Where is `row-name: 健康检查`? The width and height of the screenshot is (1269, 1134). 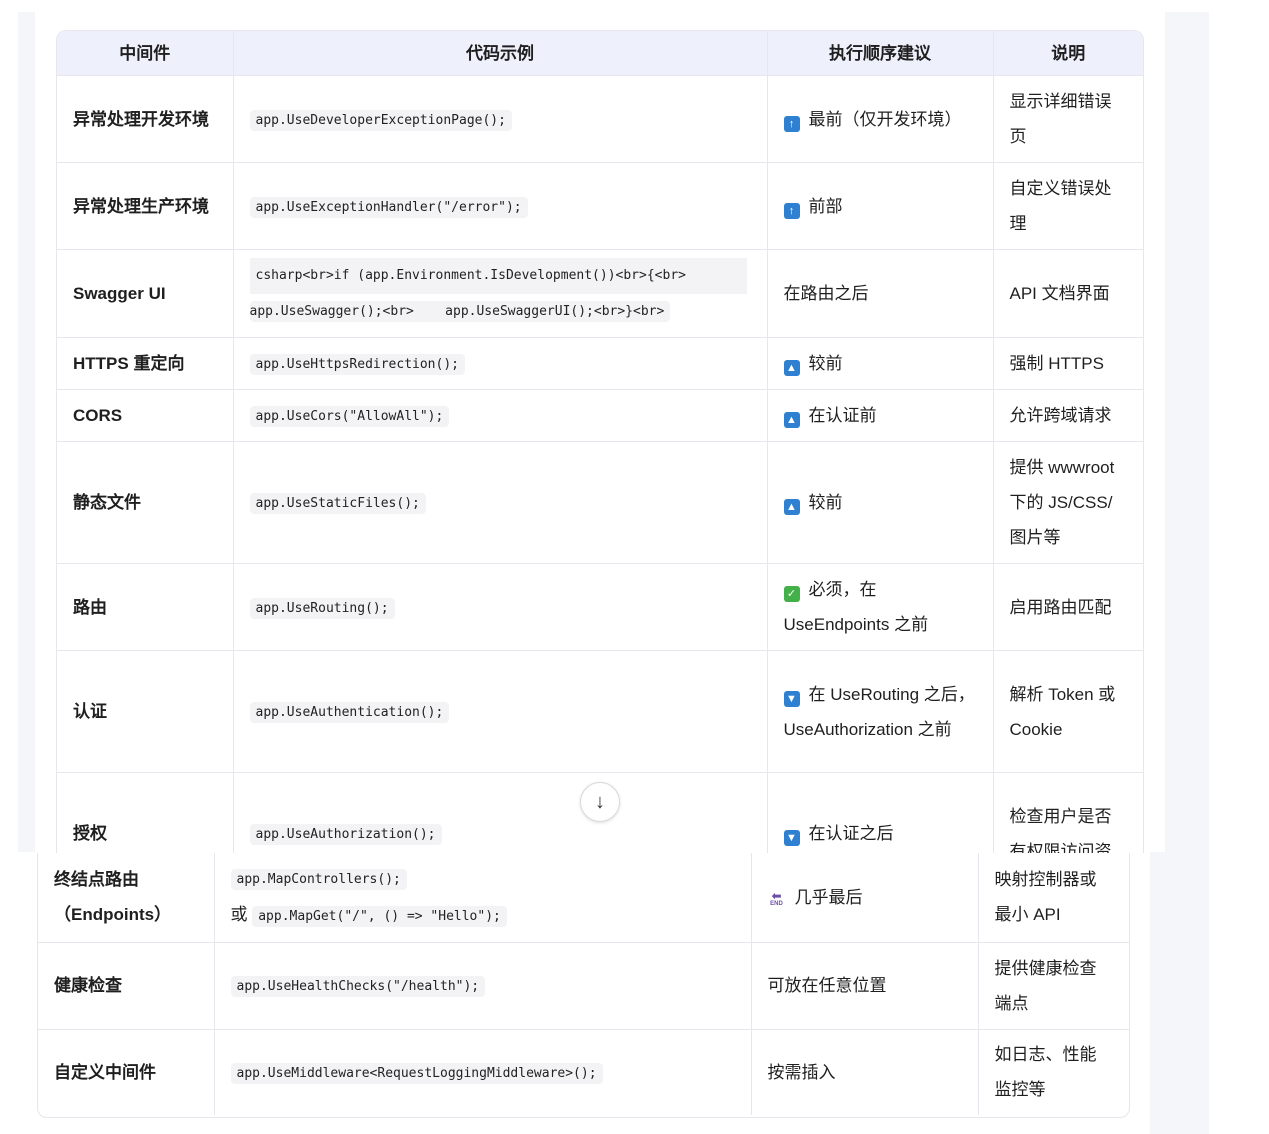
row-name: 健康检查 is located at coordinates (126, 986).